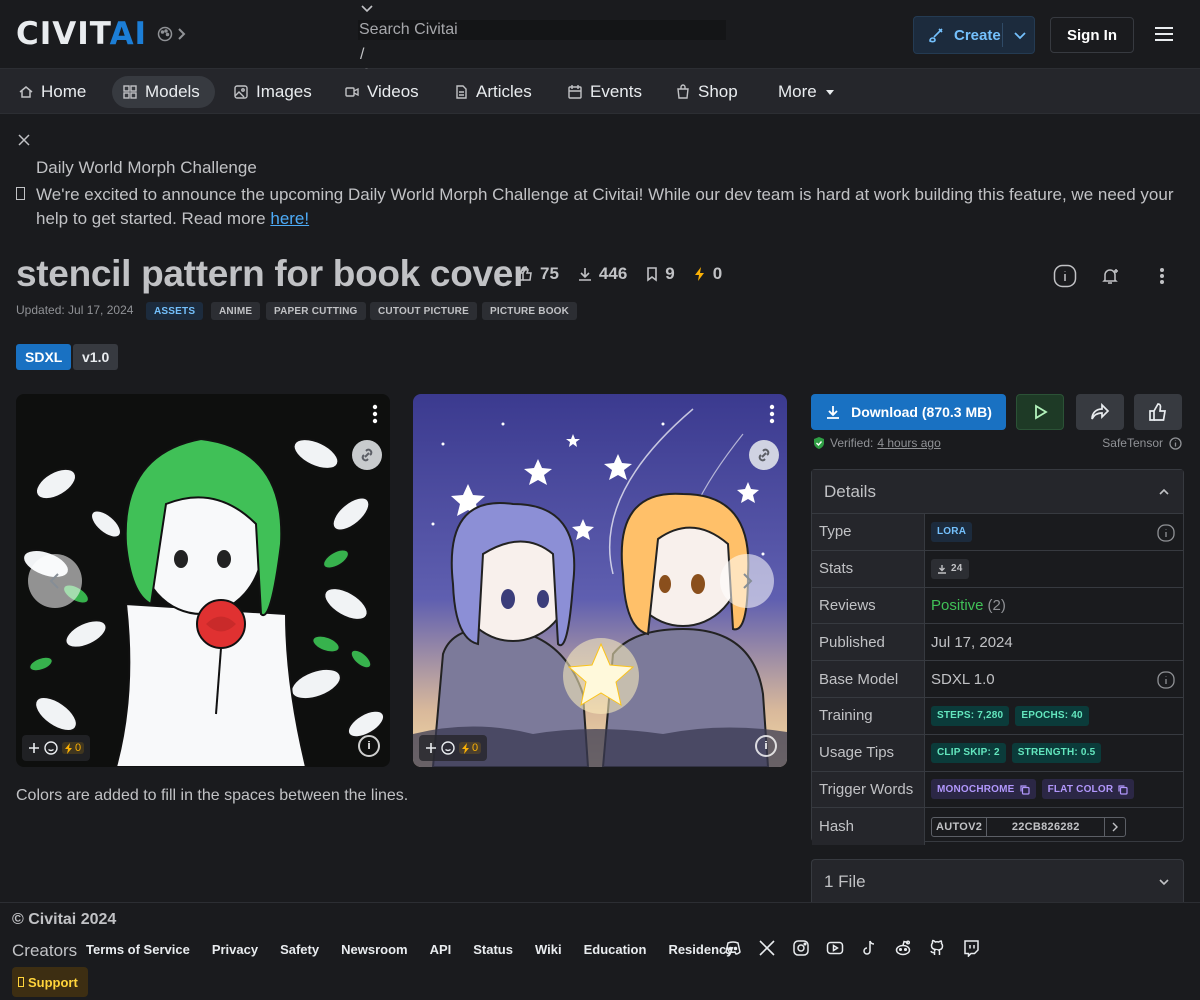 The width and height of the screenshot is (1200, 1000). What do you see at coordinates (971, 948) in the screenshot?
I see `twitch-icon` at bounding box center [971, 948].